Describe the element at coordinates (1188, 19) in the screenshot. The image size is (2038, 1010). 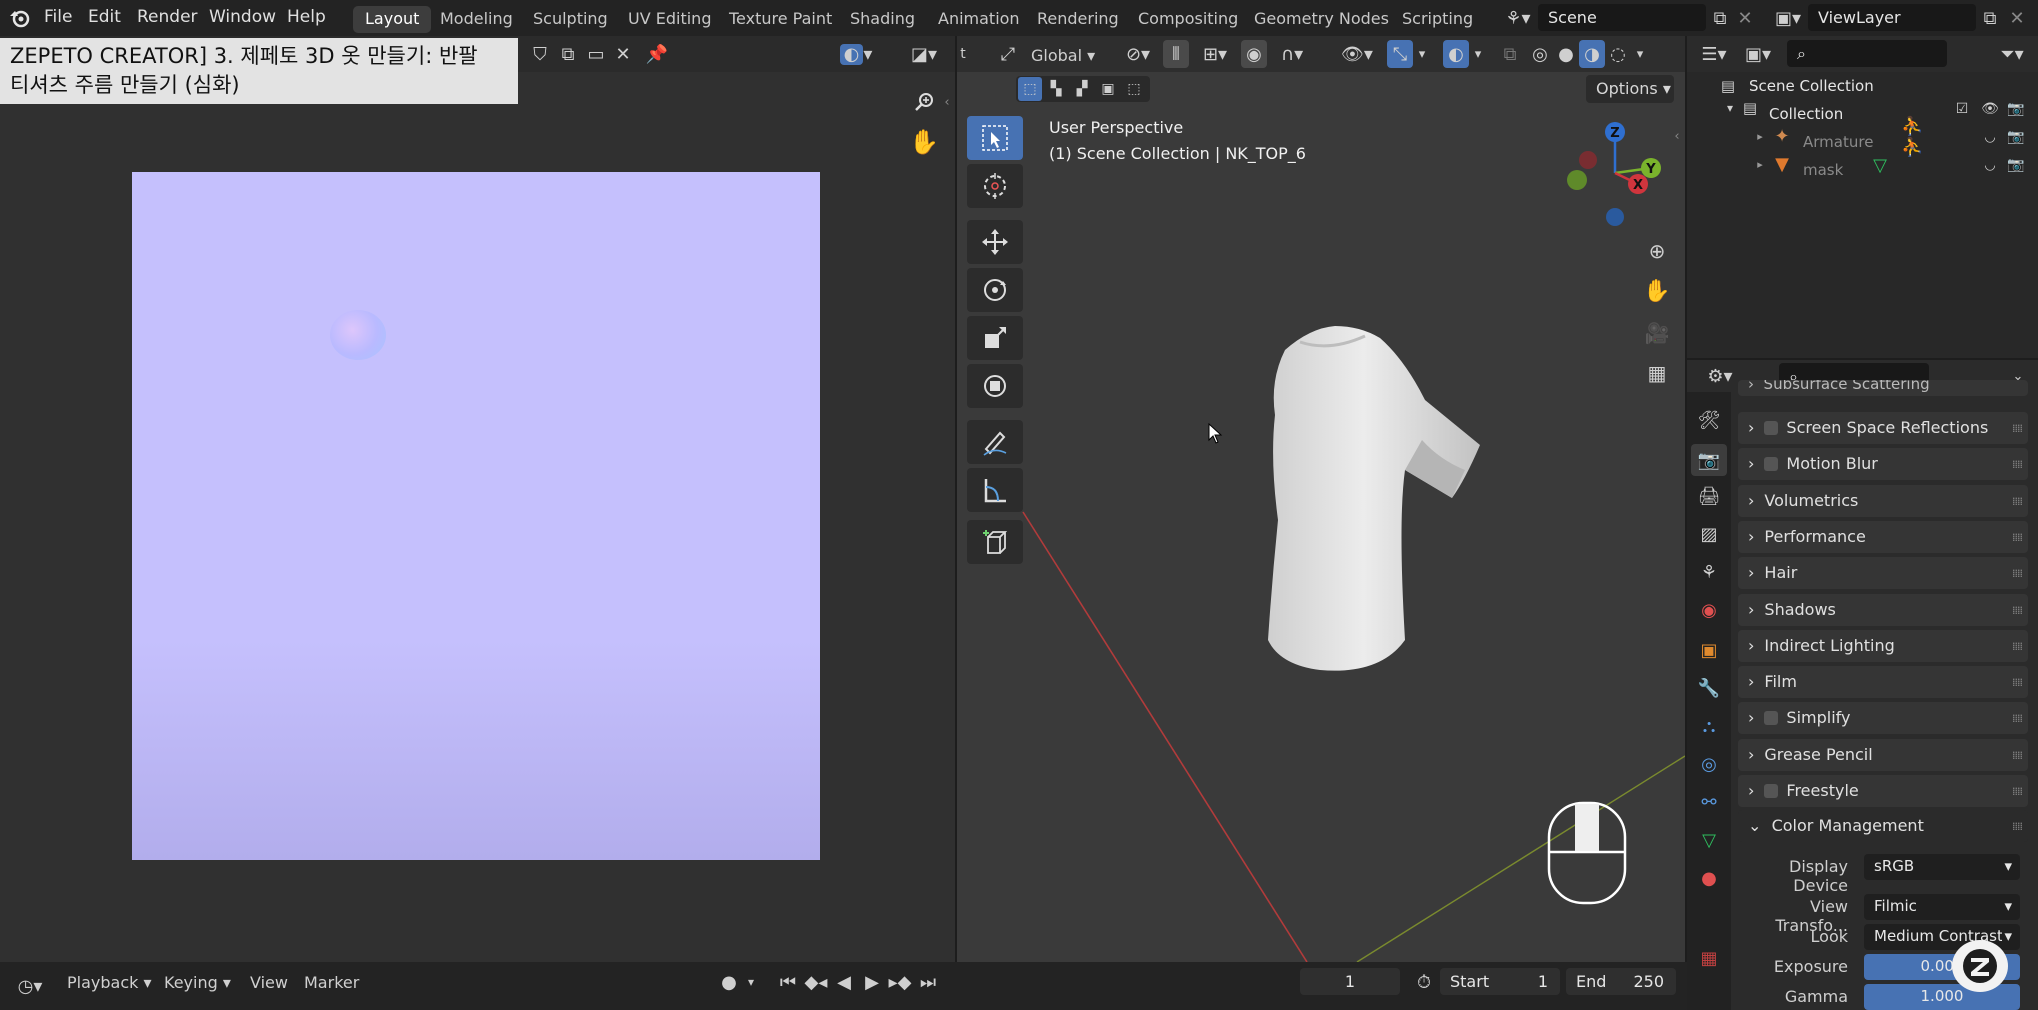
I see `tab-compositing: Compositing` at that location.